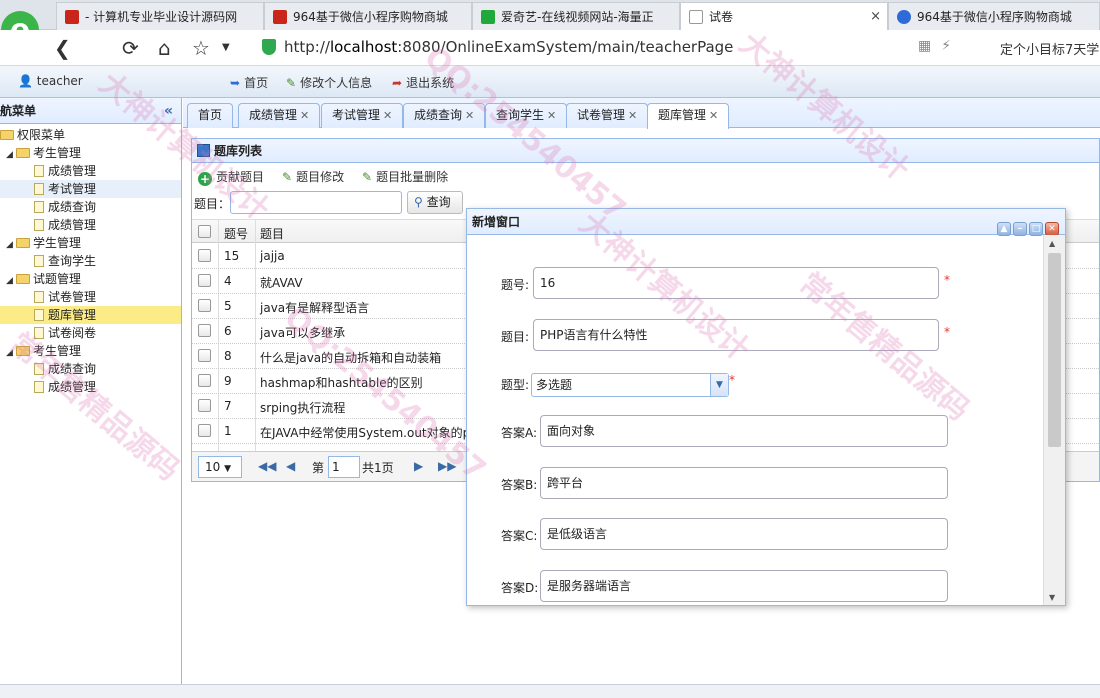  Describe the element at coordinates (736, 283) in the screenshot. I see `question-id-input: 16` at that location.